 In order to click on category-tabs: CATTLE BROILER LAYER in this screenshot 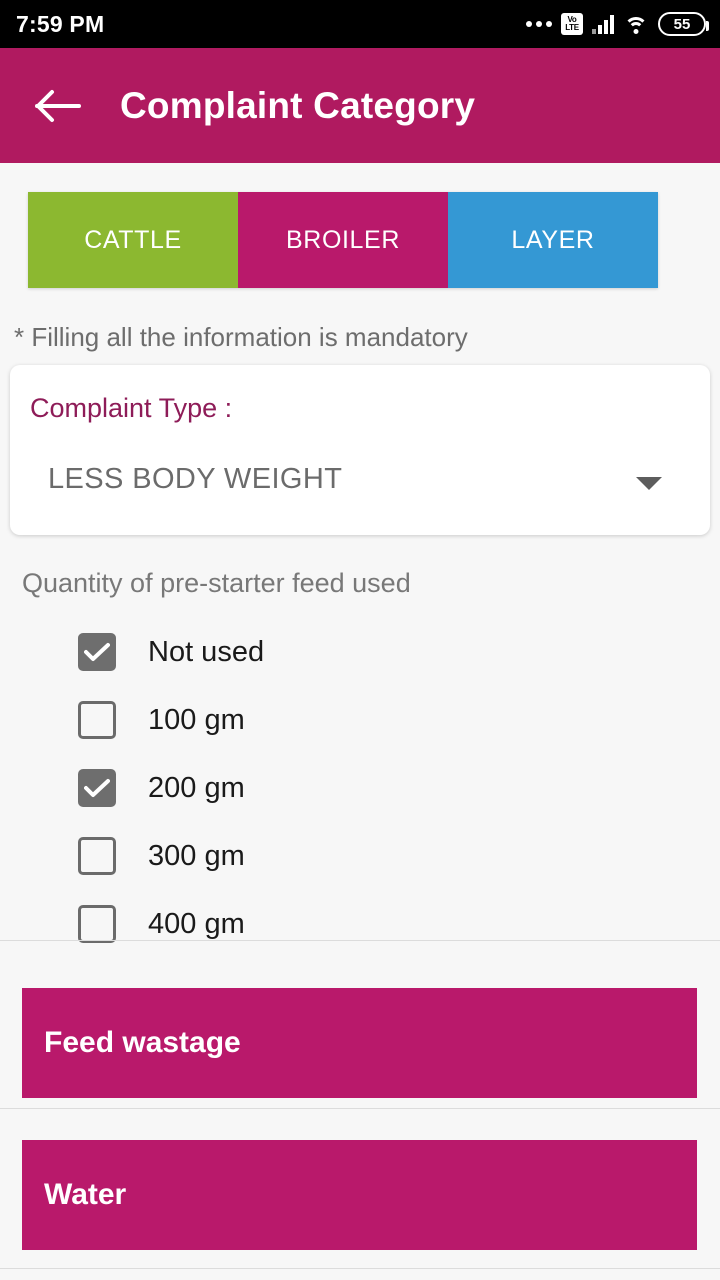, I will do `click(343, 240)`.